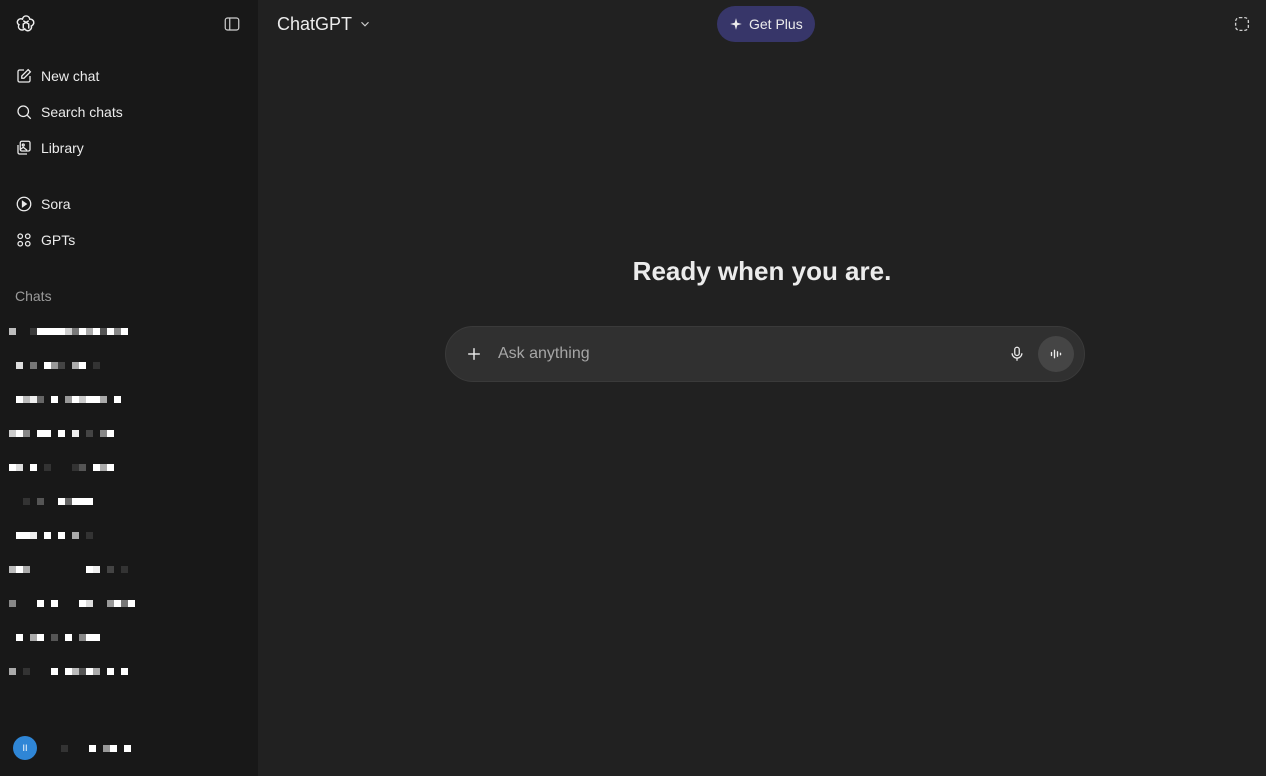 This screenshot has height=776, width=1266. I want to click on sidebar-top, so click(129, 24).